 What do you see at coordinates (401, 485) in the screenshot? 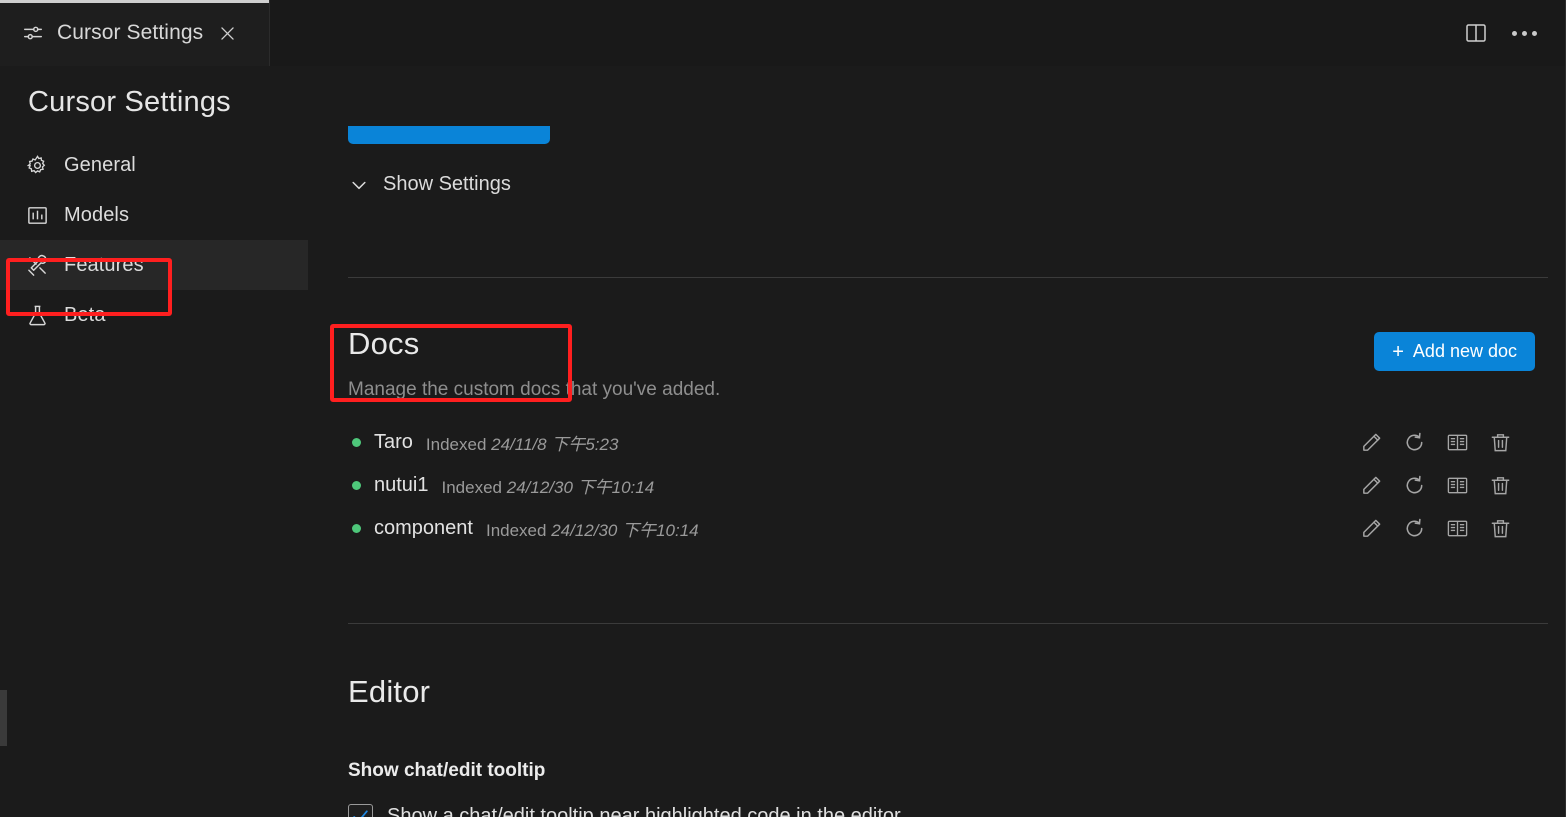
I see `doc-name: nutui1` at bounding box center [401, 485].